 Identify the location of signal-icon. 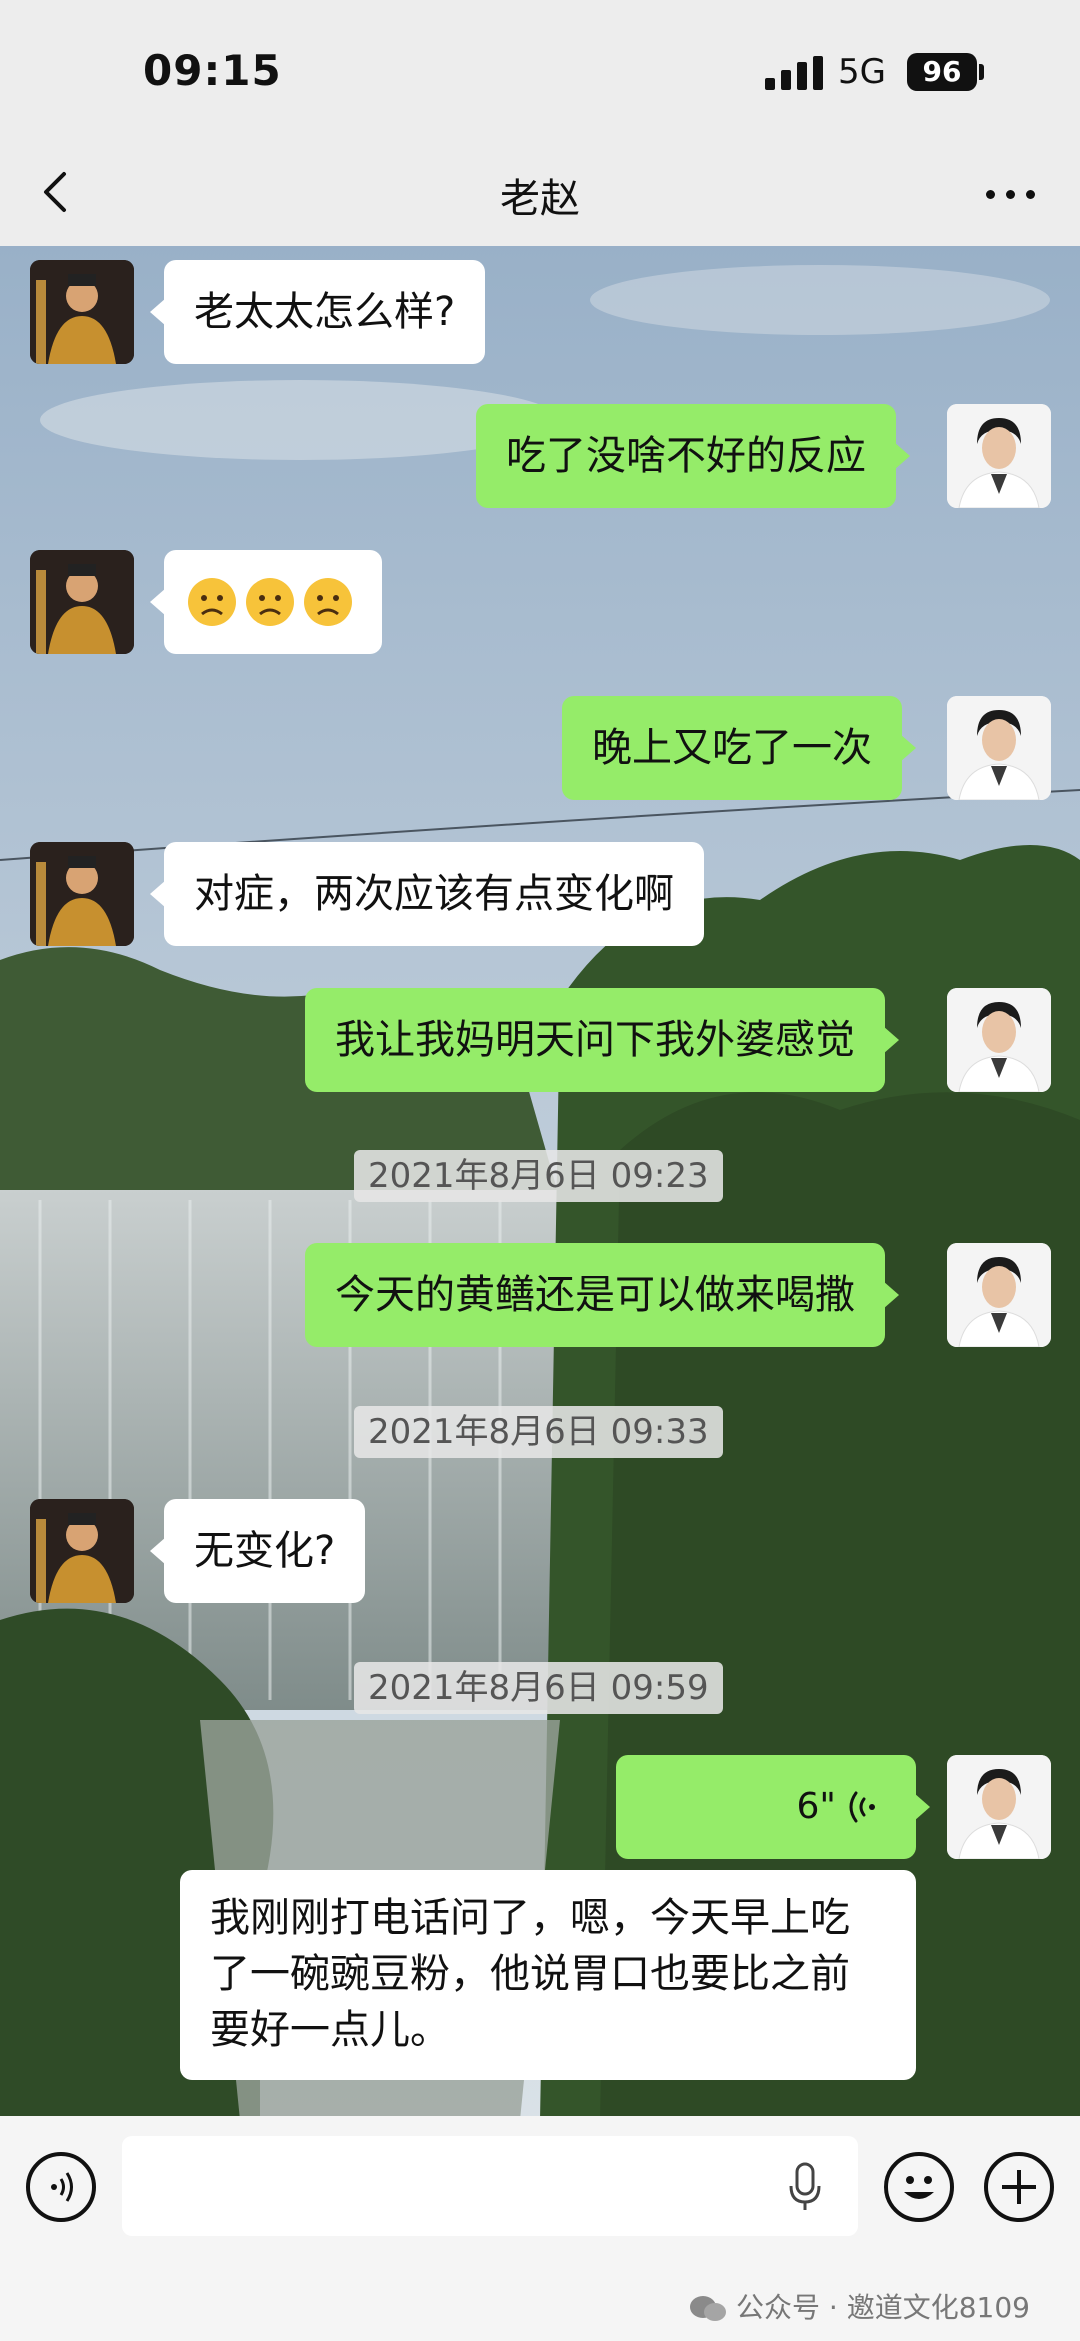
(795, 73).